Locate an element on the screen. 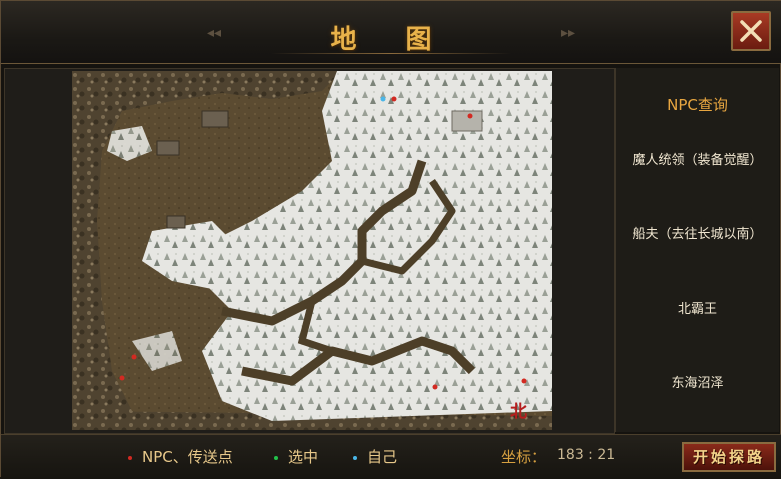  title-area: ◂◂ 地 图 ▸▸ is located at coordinates (391, 35).